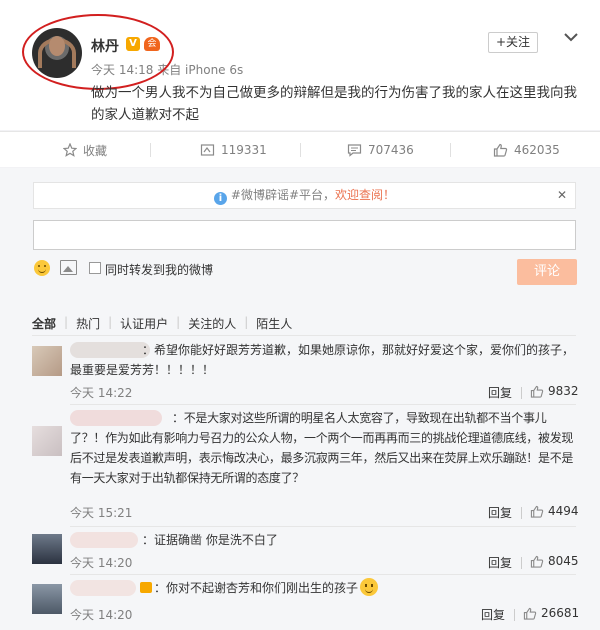 This screenshot has width=600, height=630. What do you see at coordinates (560, 613) in the screenshot?
I see `comment-like-count: 26681` at bounding box center [560, 613].